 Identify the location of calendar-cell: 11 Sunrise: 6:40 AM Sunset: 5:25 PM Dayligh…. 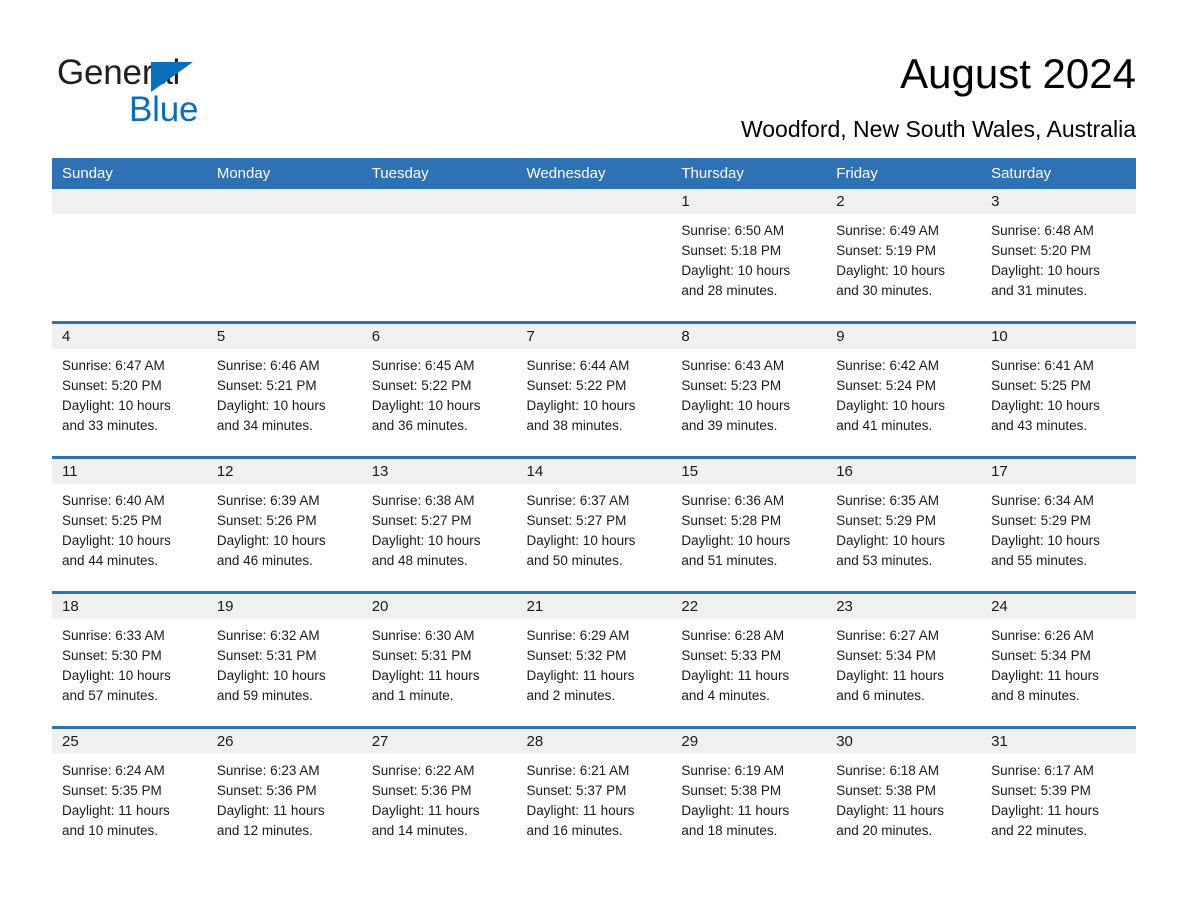
(129, 524).